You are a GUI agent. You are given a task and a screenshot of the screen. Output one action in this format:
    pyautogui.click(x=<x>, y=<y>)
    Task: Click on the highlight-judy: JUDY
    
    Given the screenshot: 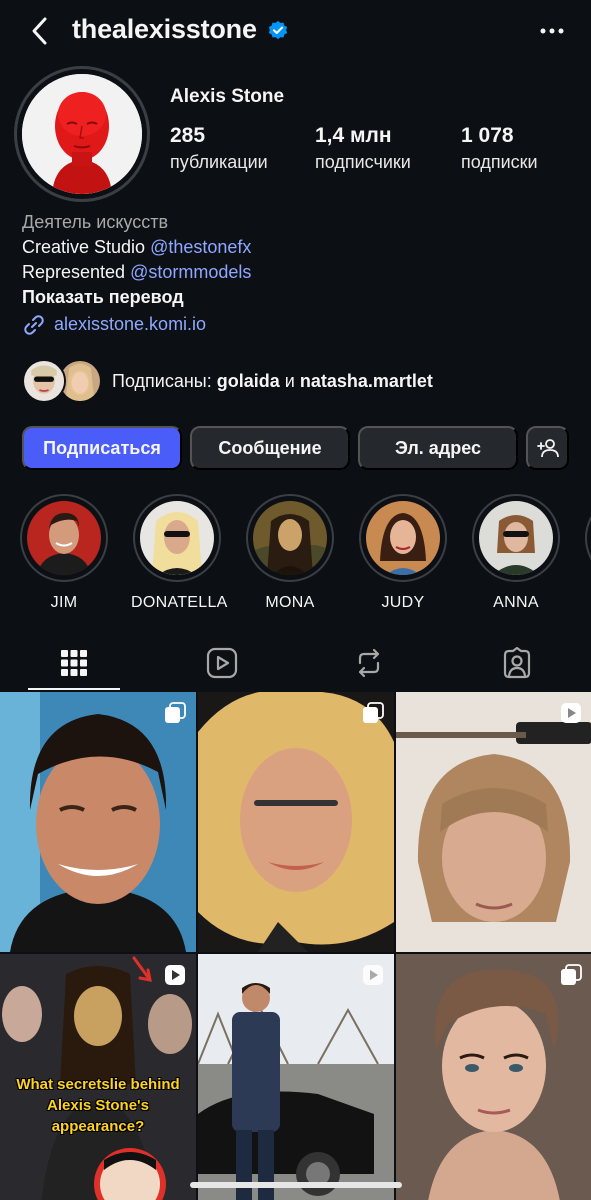 What is the action you would take?
    pyautogui.click(x=403, y=553)
    